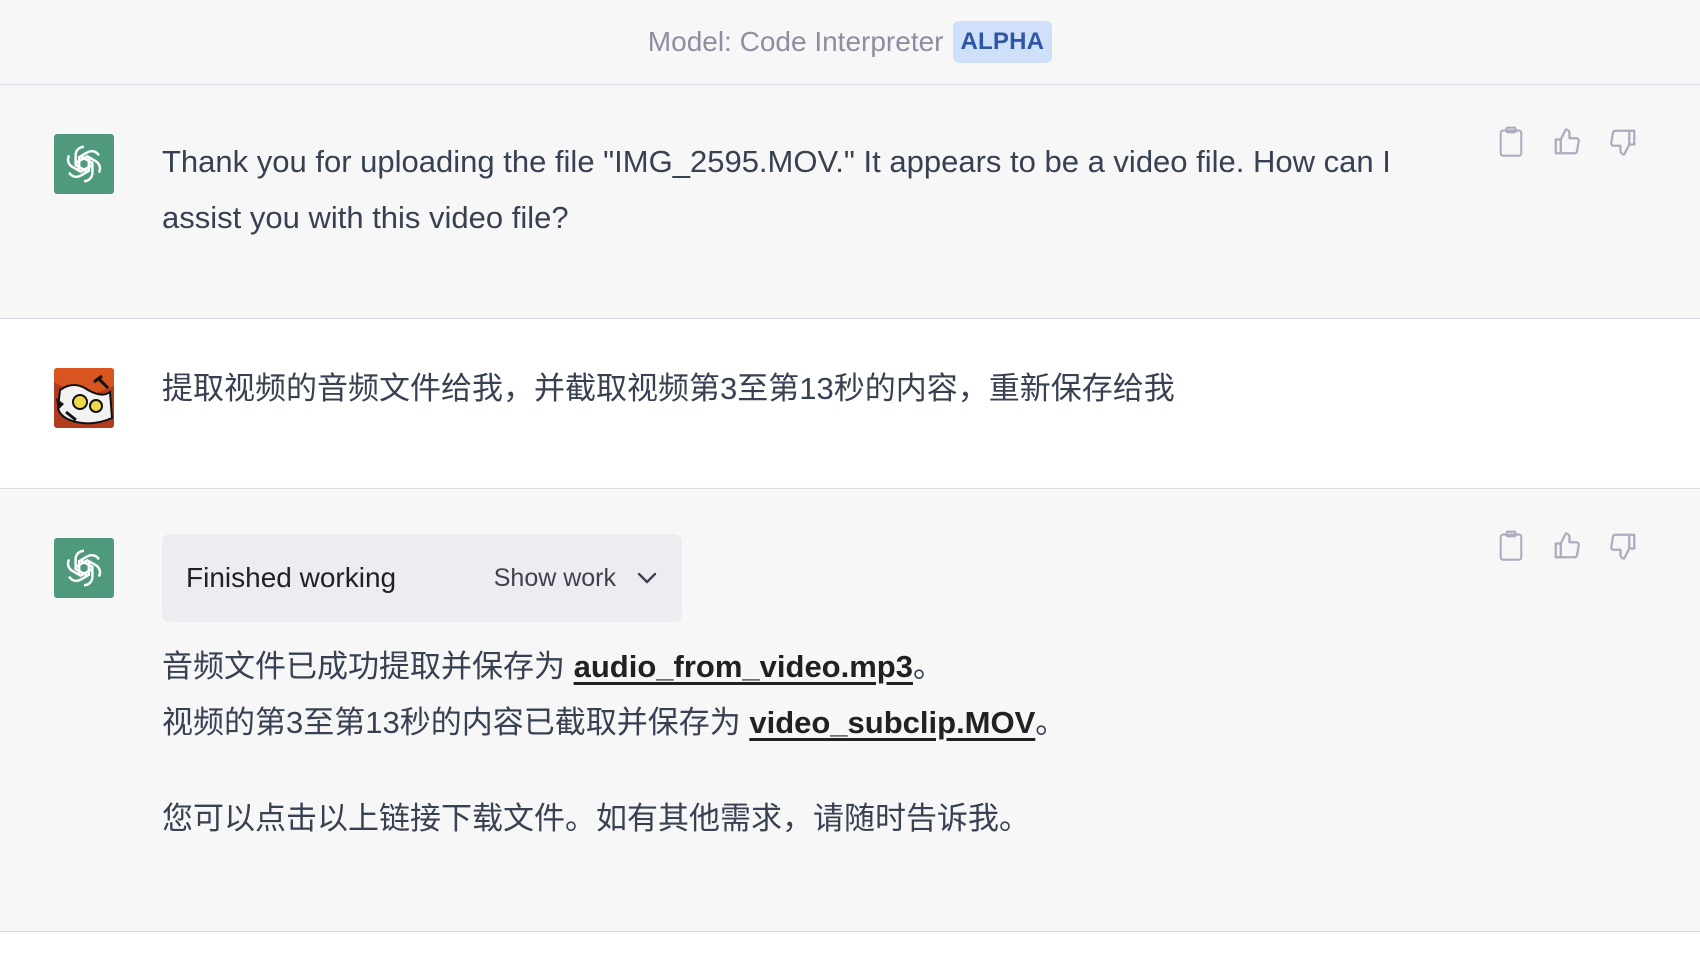  What do you see at coordinates (456, 722) in the screenshot?
I see `reply-text: 视频的第3至第13秒的内容已截取并保存为` at bounding box center [456, 722].